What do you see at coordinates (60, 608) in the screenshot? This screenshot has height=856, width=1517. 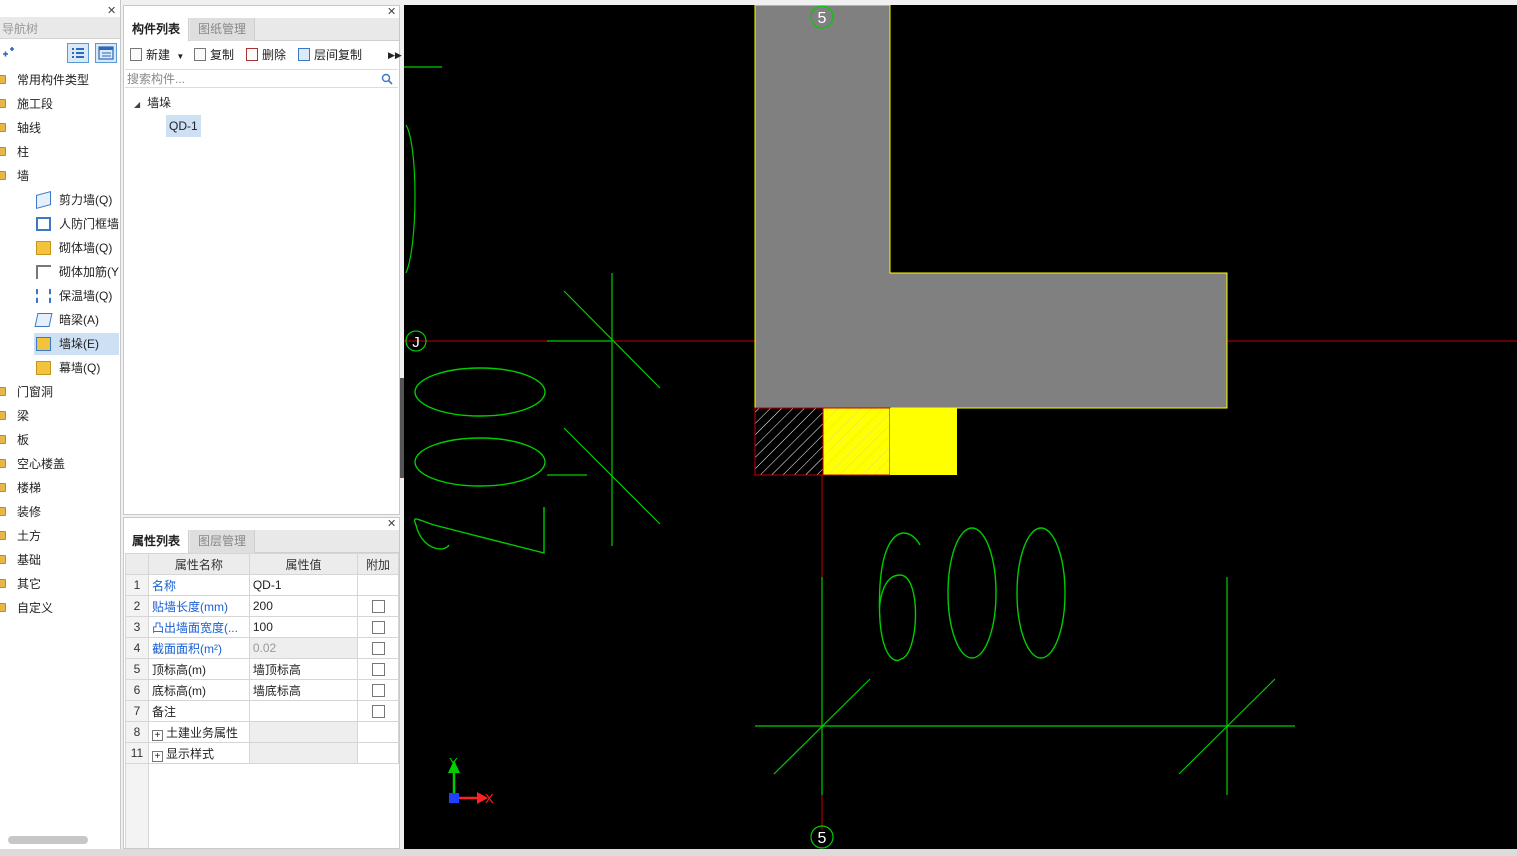 I see `nav-item: 自定义` at bounding box center [60, 608].